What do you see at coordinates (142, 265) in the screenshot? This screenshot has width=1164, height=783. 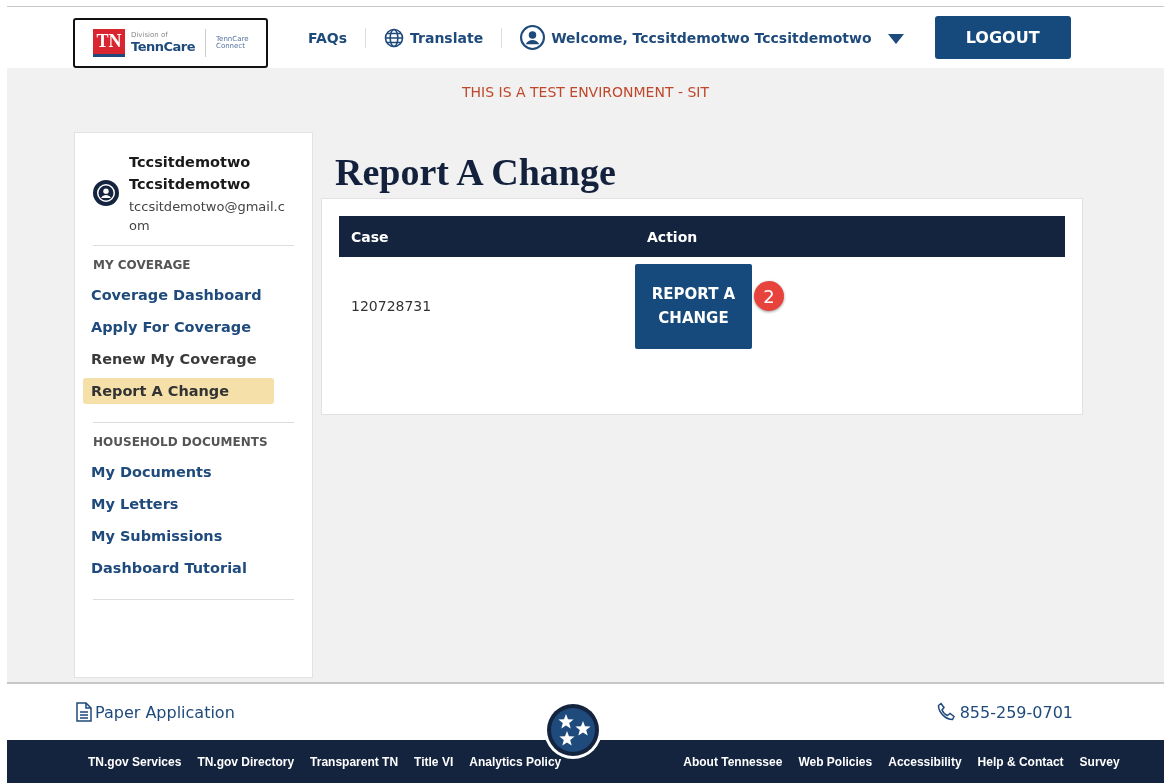 I see `section-heading: MY COVERAGE` at bounding box center [142, 265].